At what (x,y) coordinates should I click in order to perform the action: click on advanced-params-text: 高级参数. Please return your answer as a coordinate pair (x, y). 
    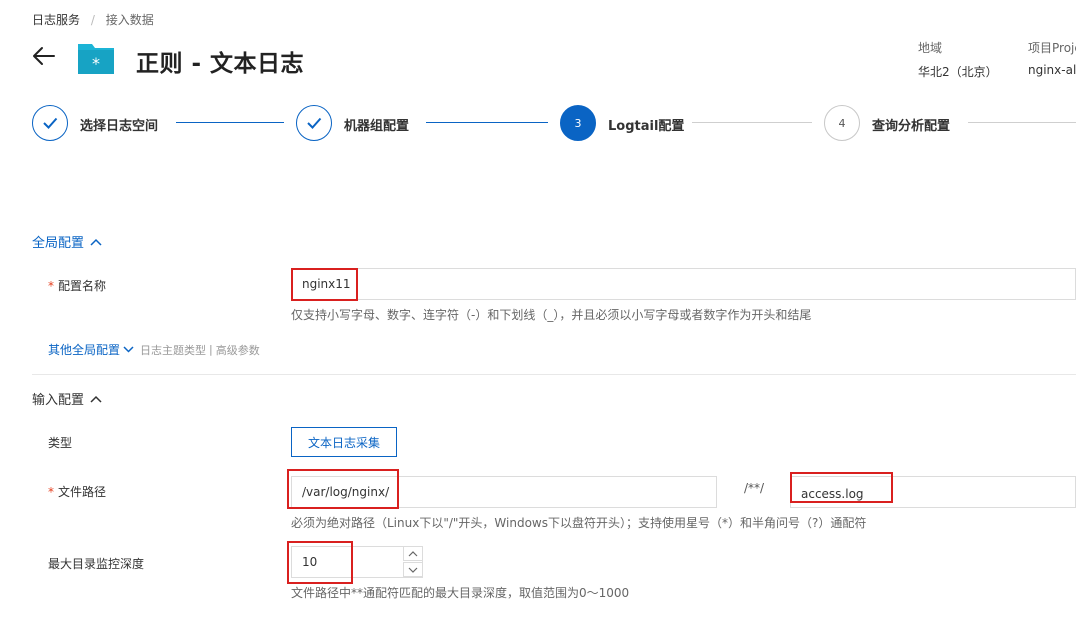
    Looking at the image, I should click on (237, 350).